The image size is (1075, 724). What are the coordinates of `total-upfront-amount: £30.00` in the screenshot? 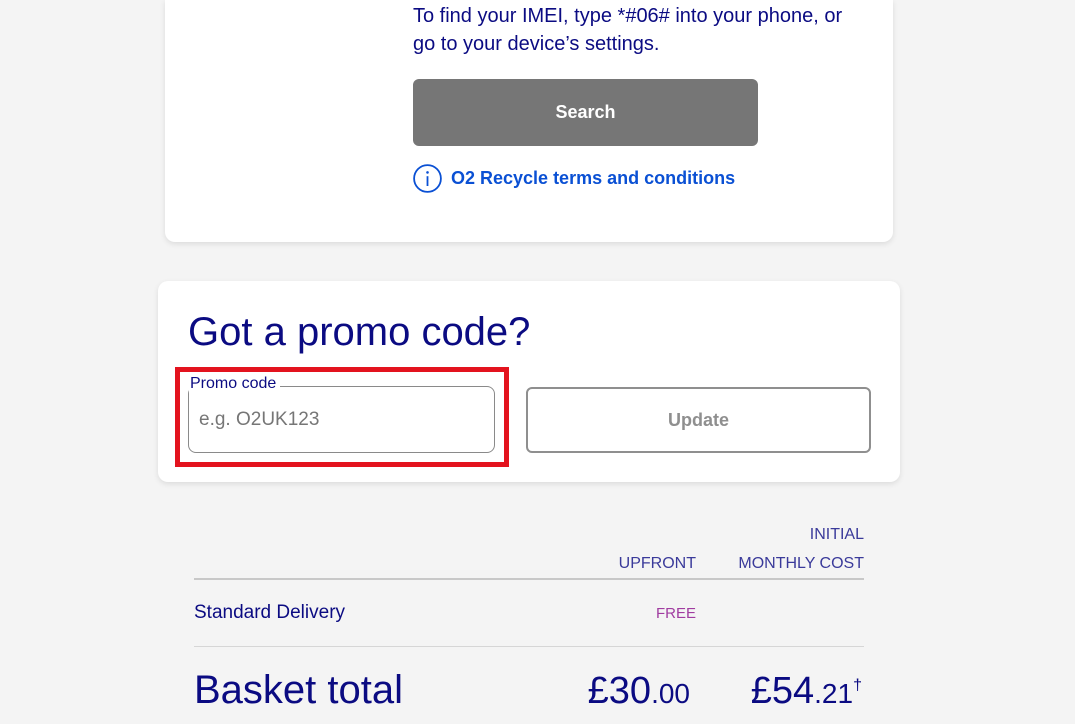 It's located at (621, 695).